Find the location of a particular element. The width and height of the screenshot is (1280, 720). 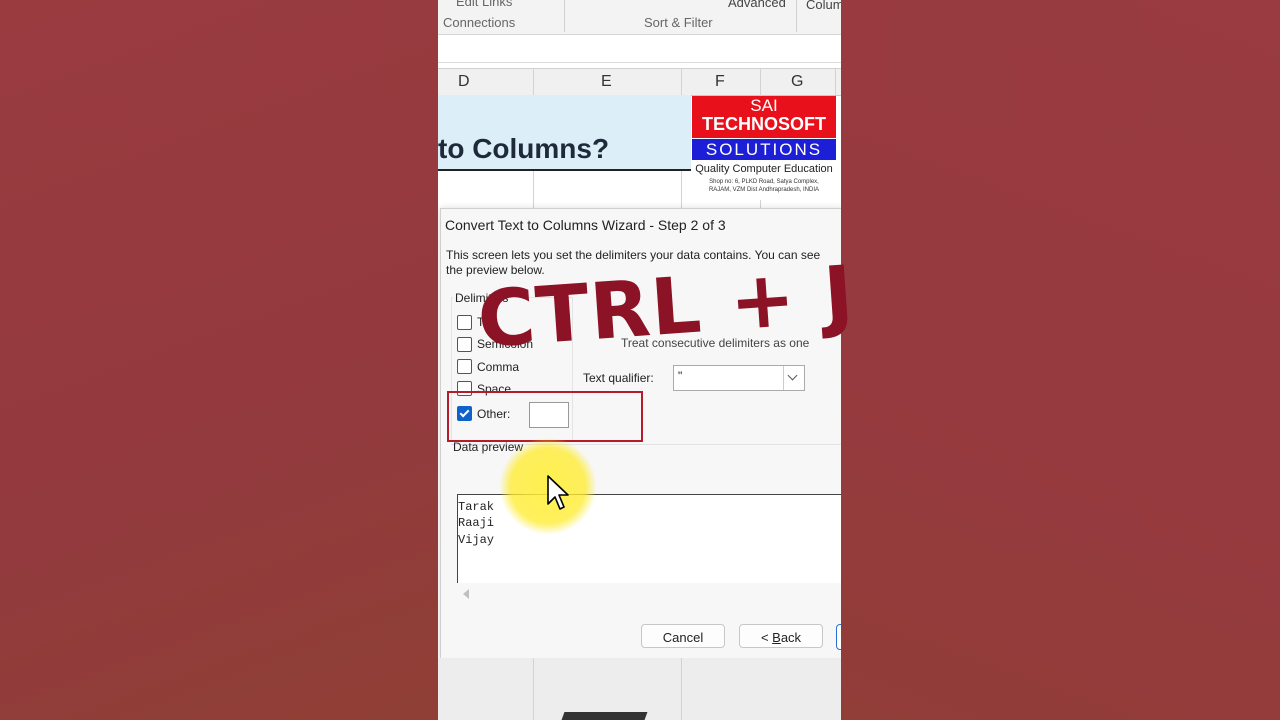

sheet-heading: to Columns? is located at coordinates (524, 148).